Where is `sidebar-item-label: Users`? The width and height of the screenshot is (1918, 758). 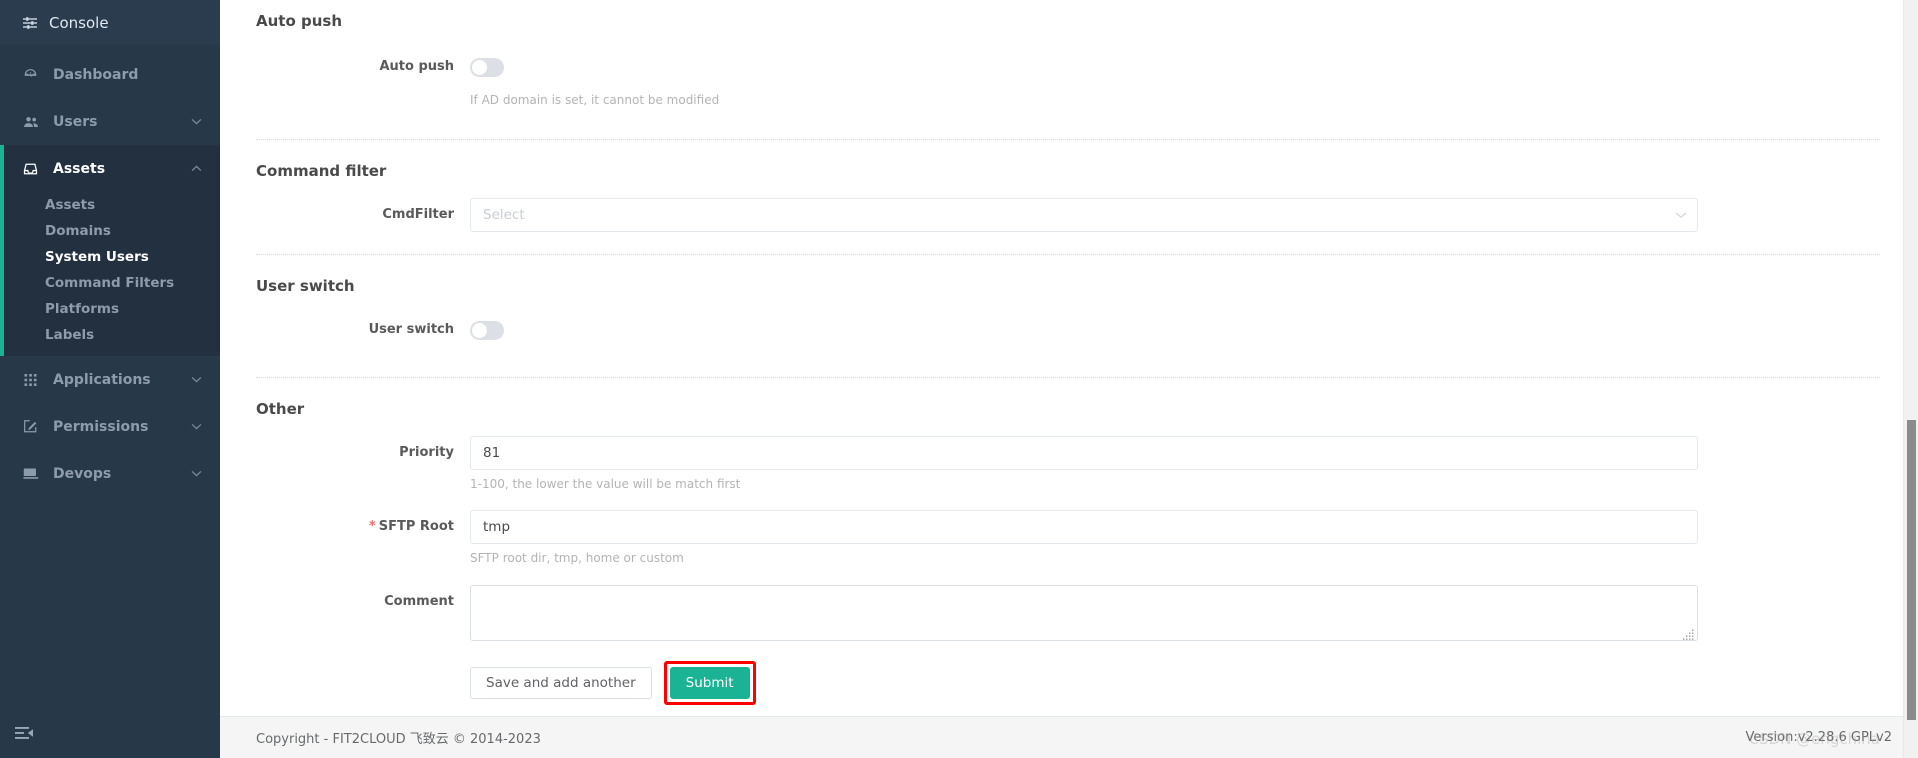
sidebar-item-label: Users is located at coordinates (75, 121).